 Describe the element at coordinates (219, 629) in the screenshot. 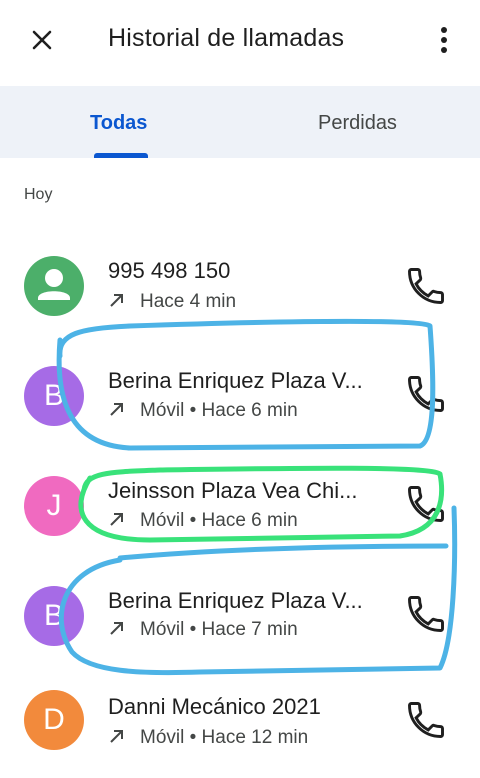

I see `call-detail-text: Móvil • Hace 7 min` at that location.